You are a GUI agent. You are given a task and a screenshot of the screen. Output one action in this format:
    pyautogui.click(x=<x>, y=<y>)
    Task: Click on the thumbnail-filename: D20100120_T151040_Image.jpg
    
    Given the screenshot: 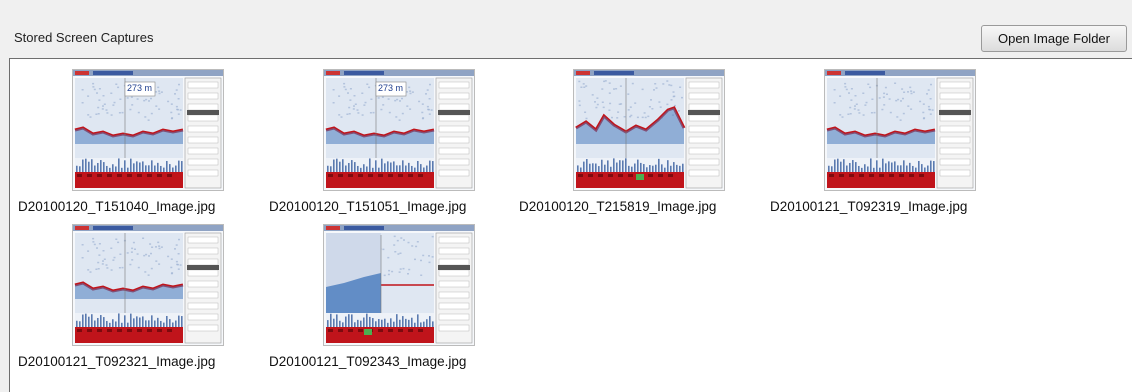 What is the action you would take?
    pyautogui.click(x=143, y=206)
    